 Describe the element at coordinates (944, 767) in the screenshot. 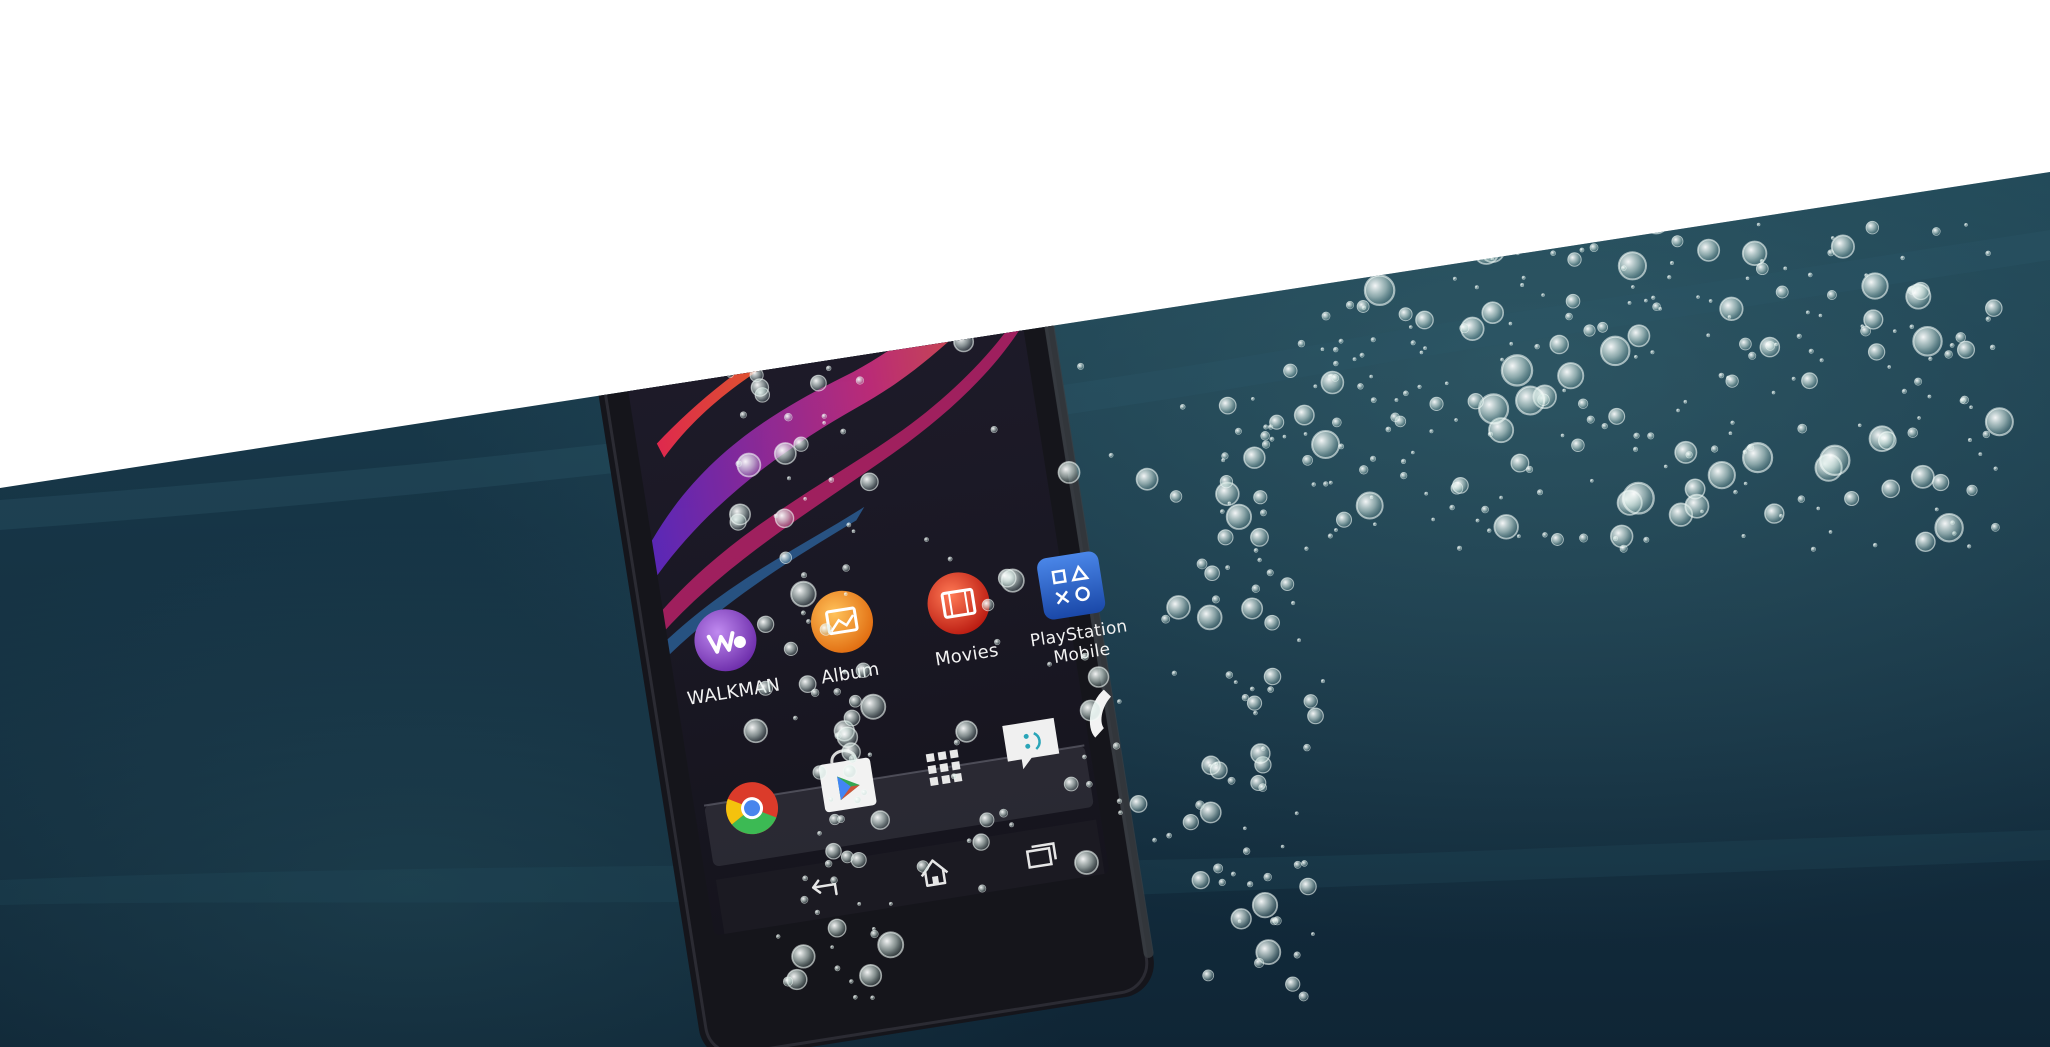

I see `dock-app-drawer` at that location.